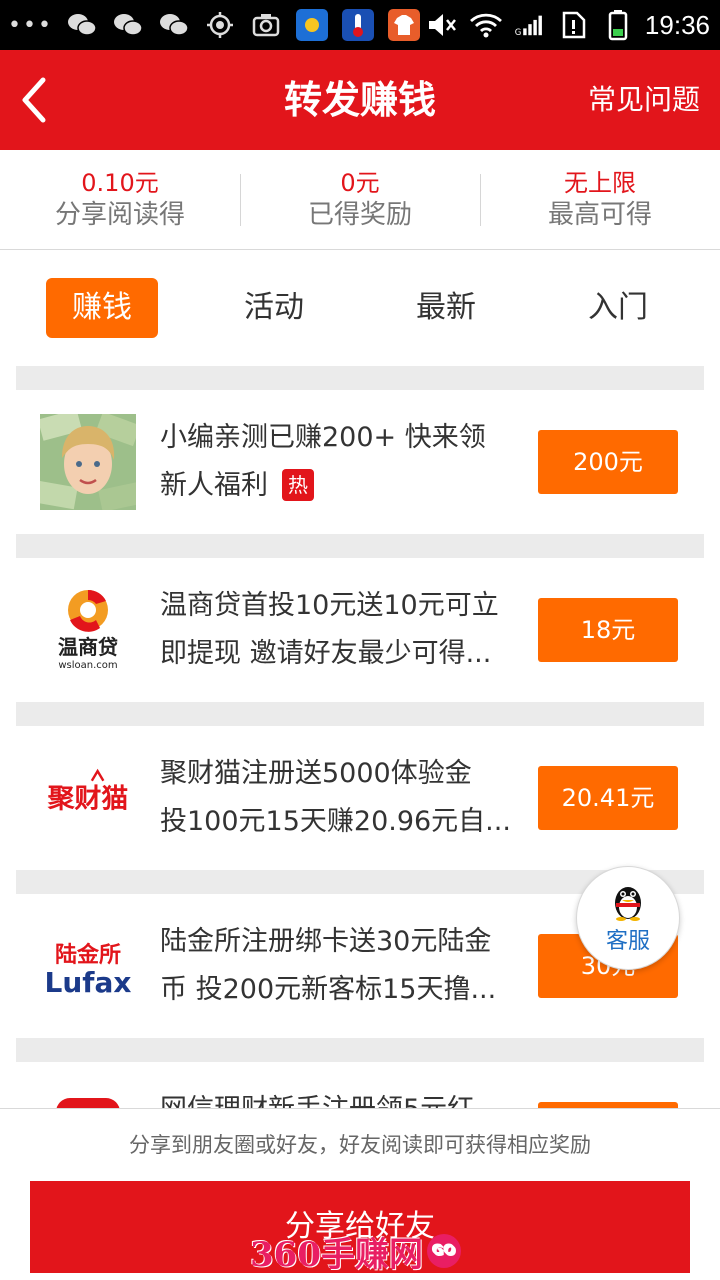 The image size is (720, 1280). I want to click on list-item: 小编亲测已赚200+ 快来领 新人福利热 200元, so click(360, 462).